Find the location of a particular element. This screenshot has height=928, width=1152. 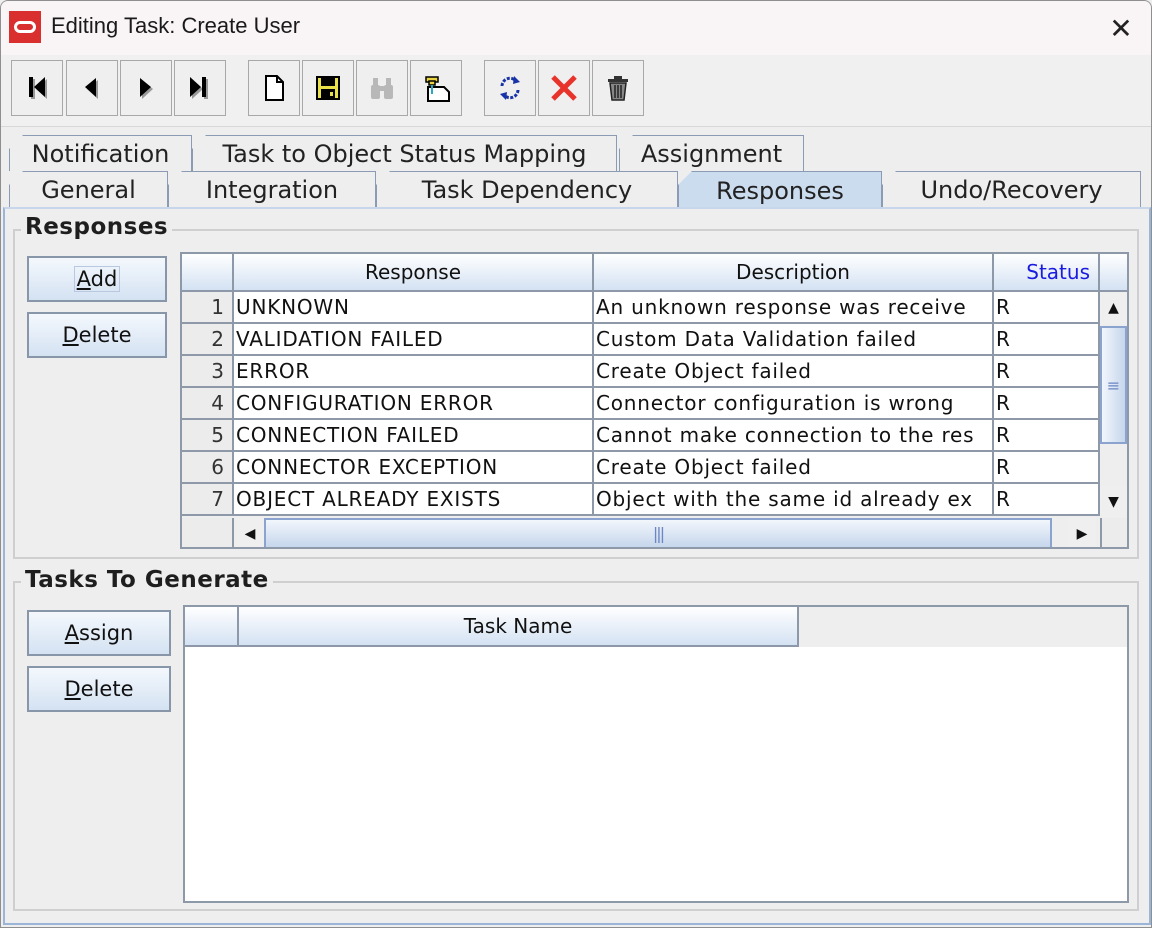

tab-general: General is located at coordinates (88, 189).